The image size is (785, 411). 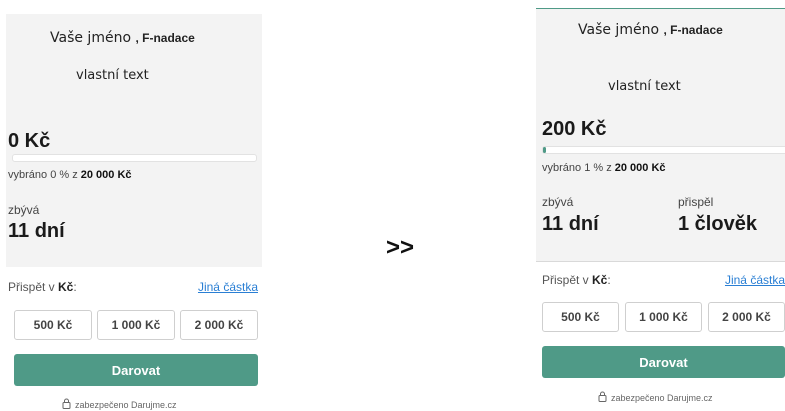 What do you see at coordinates (544, 150) in the screenshot?
I see `progress-fill` at bounding box center [544, 150].